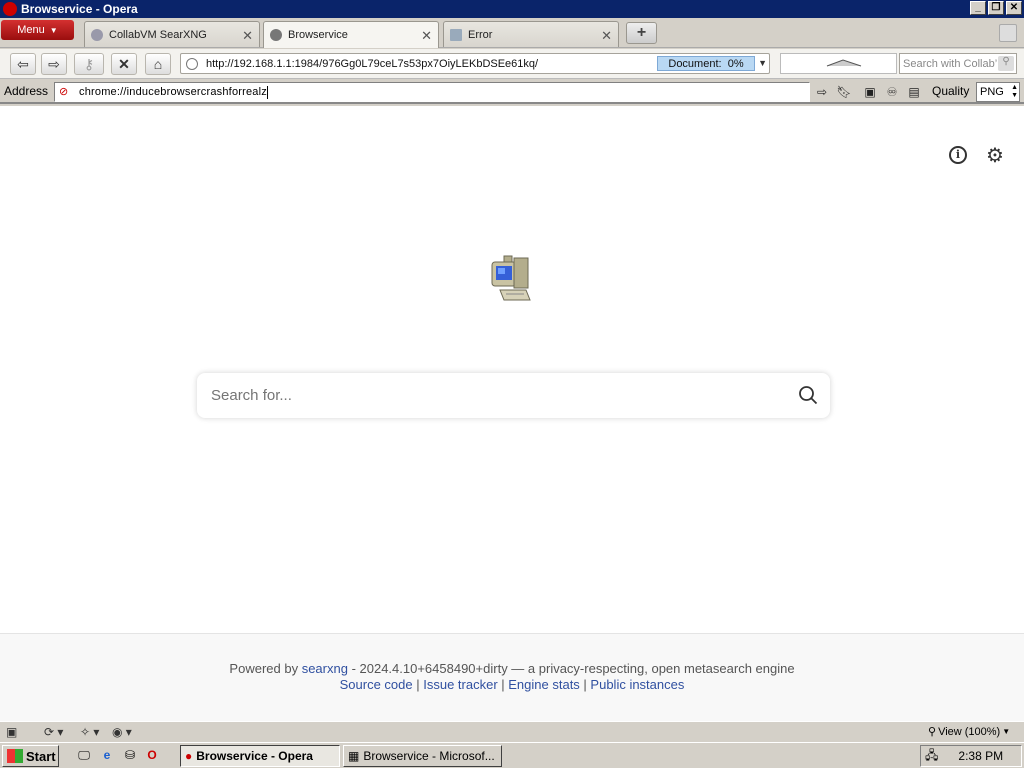 The height and width of the screenshot is (768, 1024). I want to click on document-progress: Document: 0%, so click(706, 63).